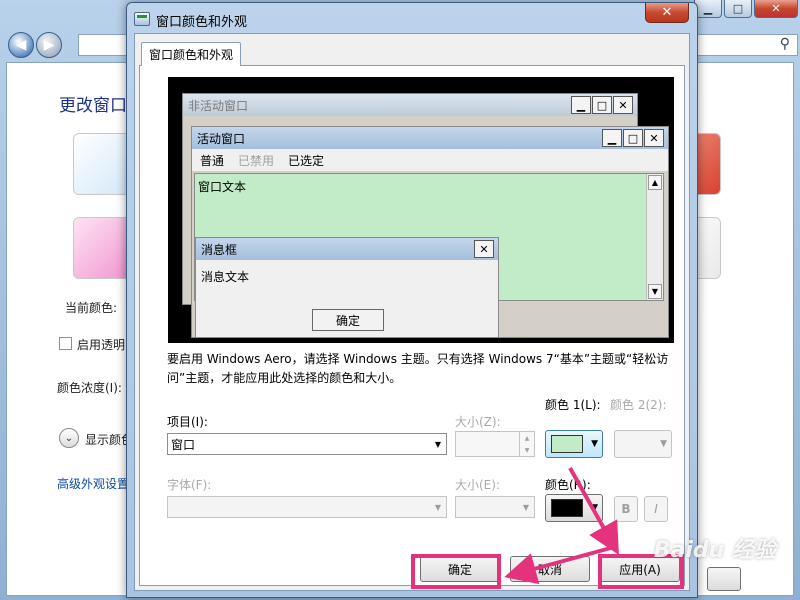 This screenshot has height=600, width=800. What do you see at coordinates (35, 45) in the screenshot?
I see `navigation-buttons: ◀ ▶` at bounding box center [35, 45].